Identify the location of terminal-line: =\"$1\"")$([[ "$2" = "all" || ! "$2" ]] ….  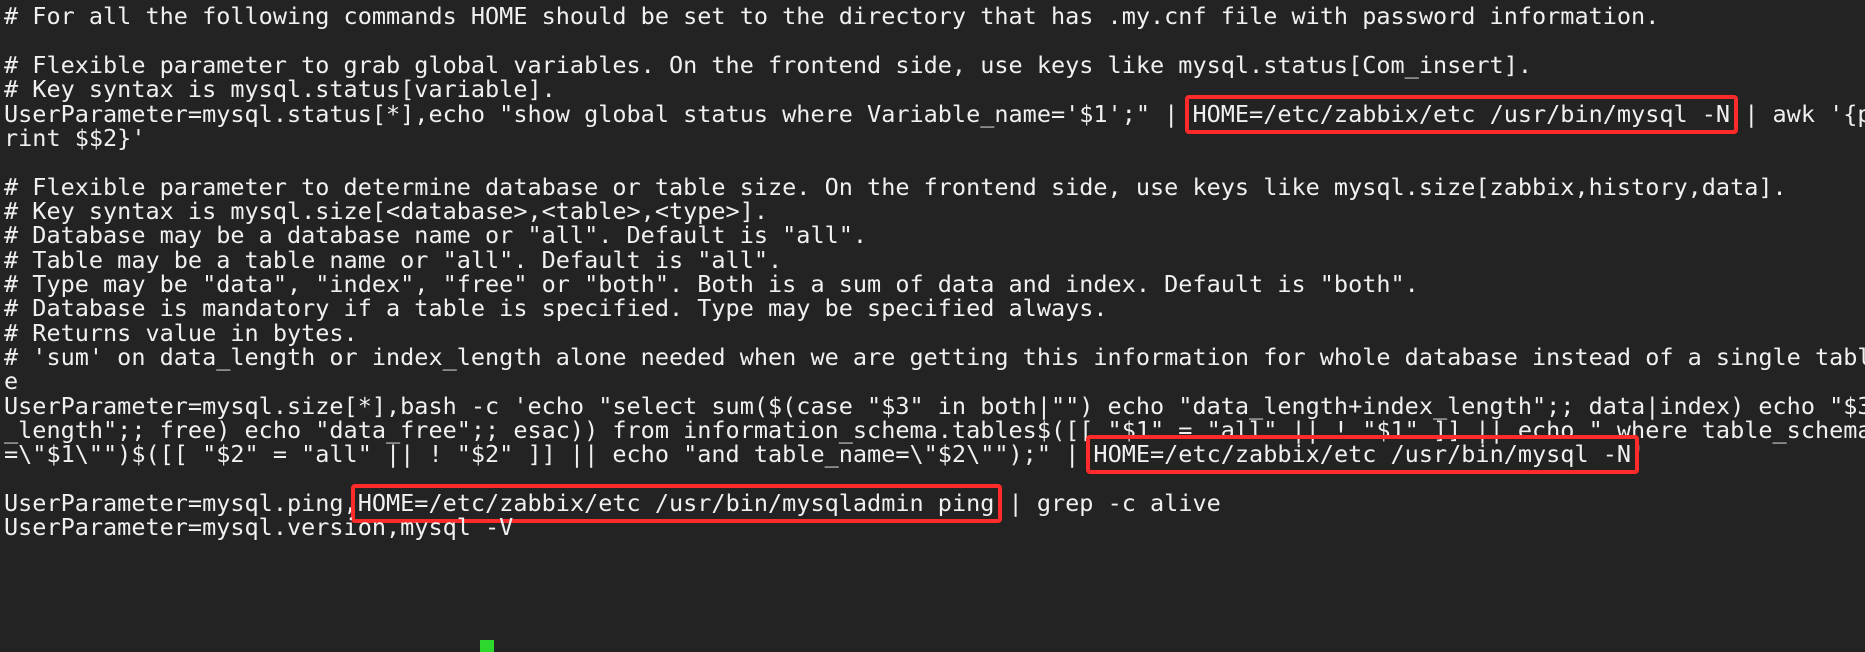
(825, 454).